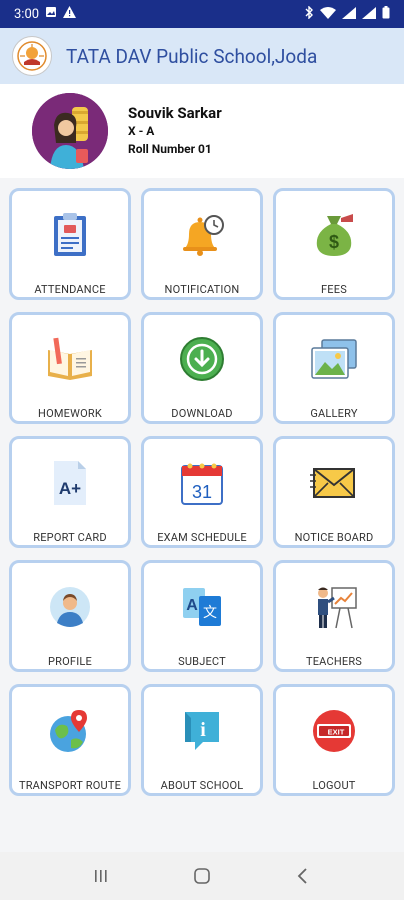  I want to click on logout-label: LOGOUT, so click(334, 785).